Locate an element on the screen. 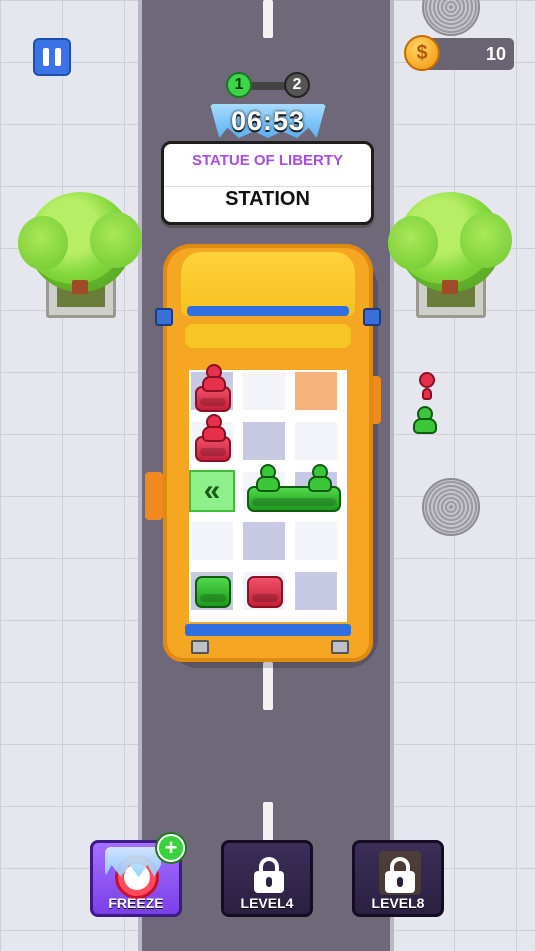 This screenshot has width=535, height=951. manhole-cover is located at coordinates (451, 507).